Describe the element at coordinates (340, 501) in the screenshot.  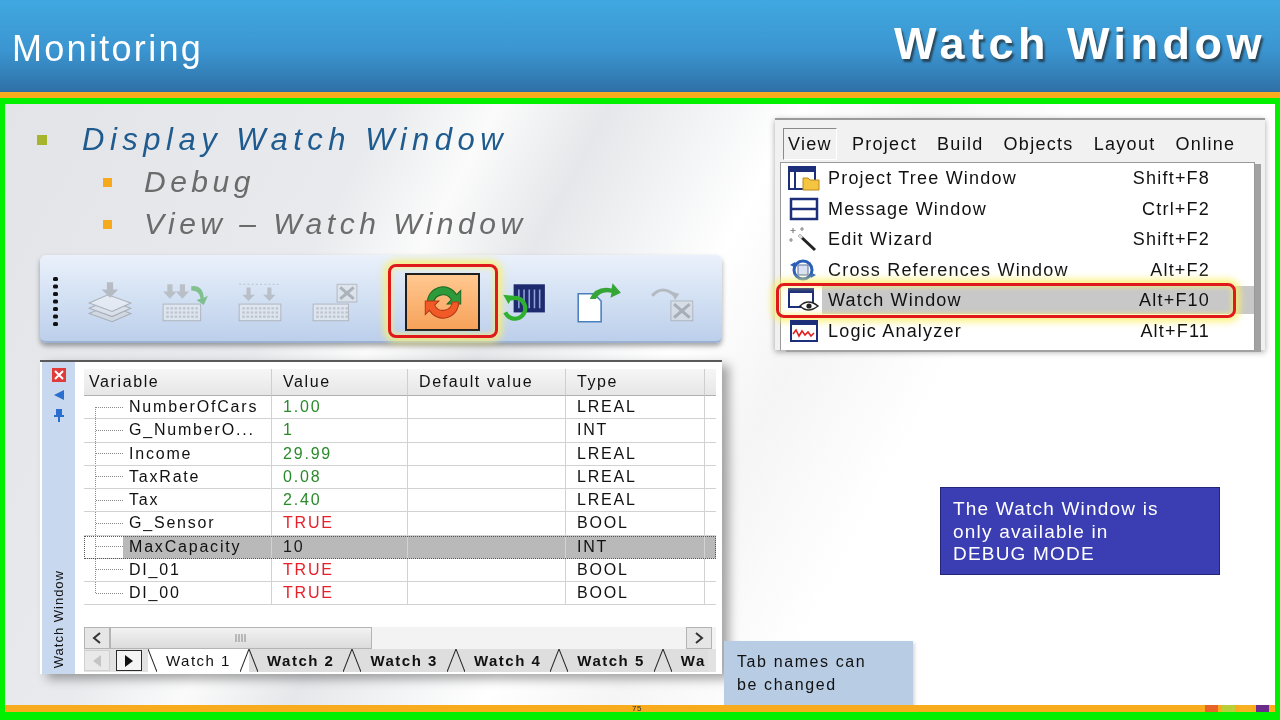
I see `table-cell: 2.40` at that location.